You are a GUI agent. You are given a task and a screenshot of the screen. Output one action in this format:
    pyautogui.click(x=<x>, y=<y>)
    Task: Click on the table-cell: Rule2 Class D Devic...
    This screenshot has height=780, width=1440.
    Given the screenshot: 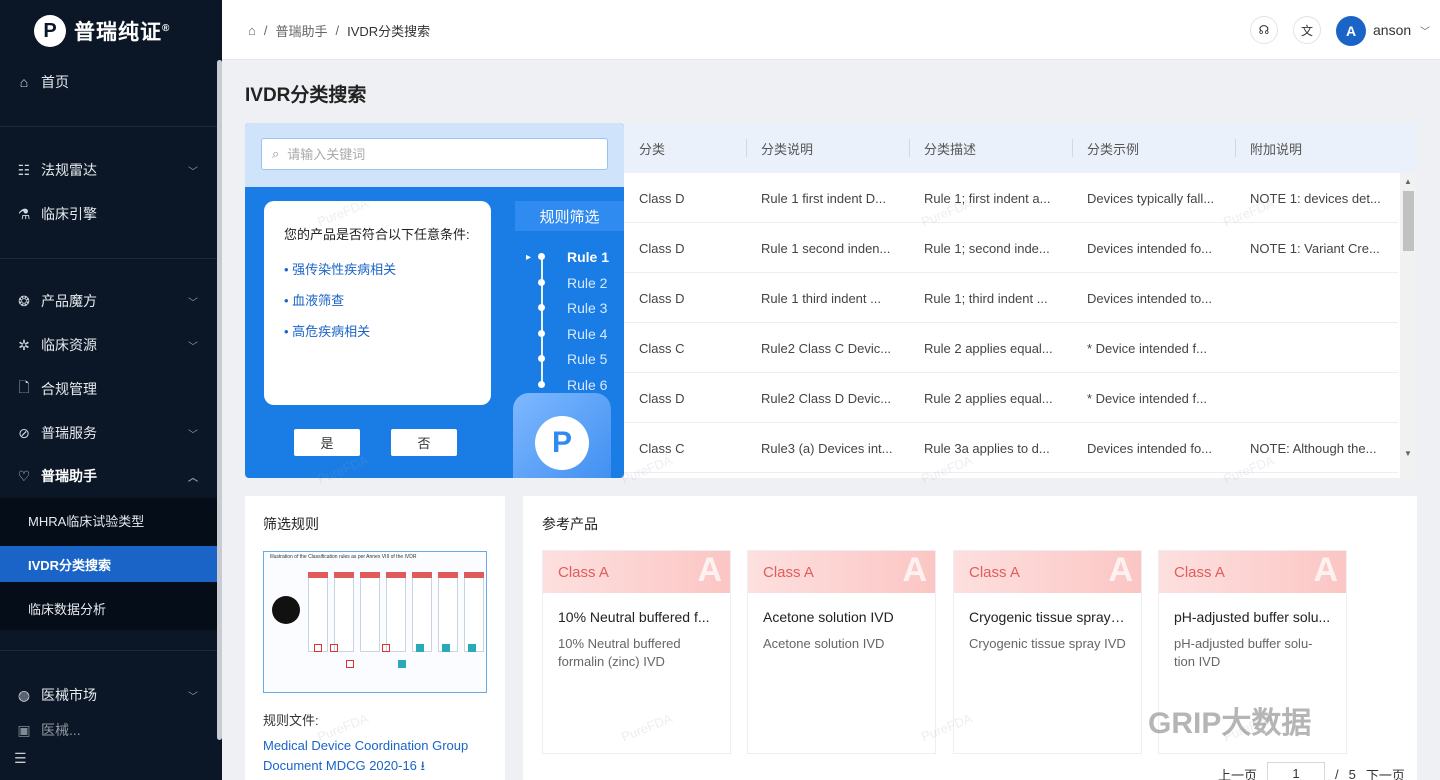 What is the action you would take?
    pyautogui.click(x=826, y=398)
    